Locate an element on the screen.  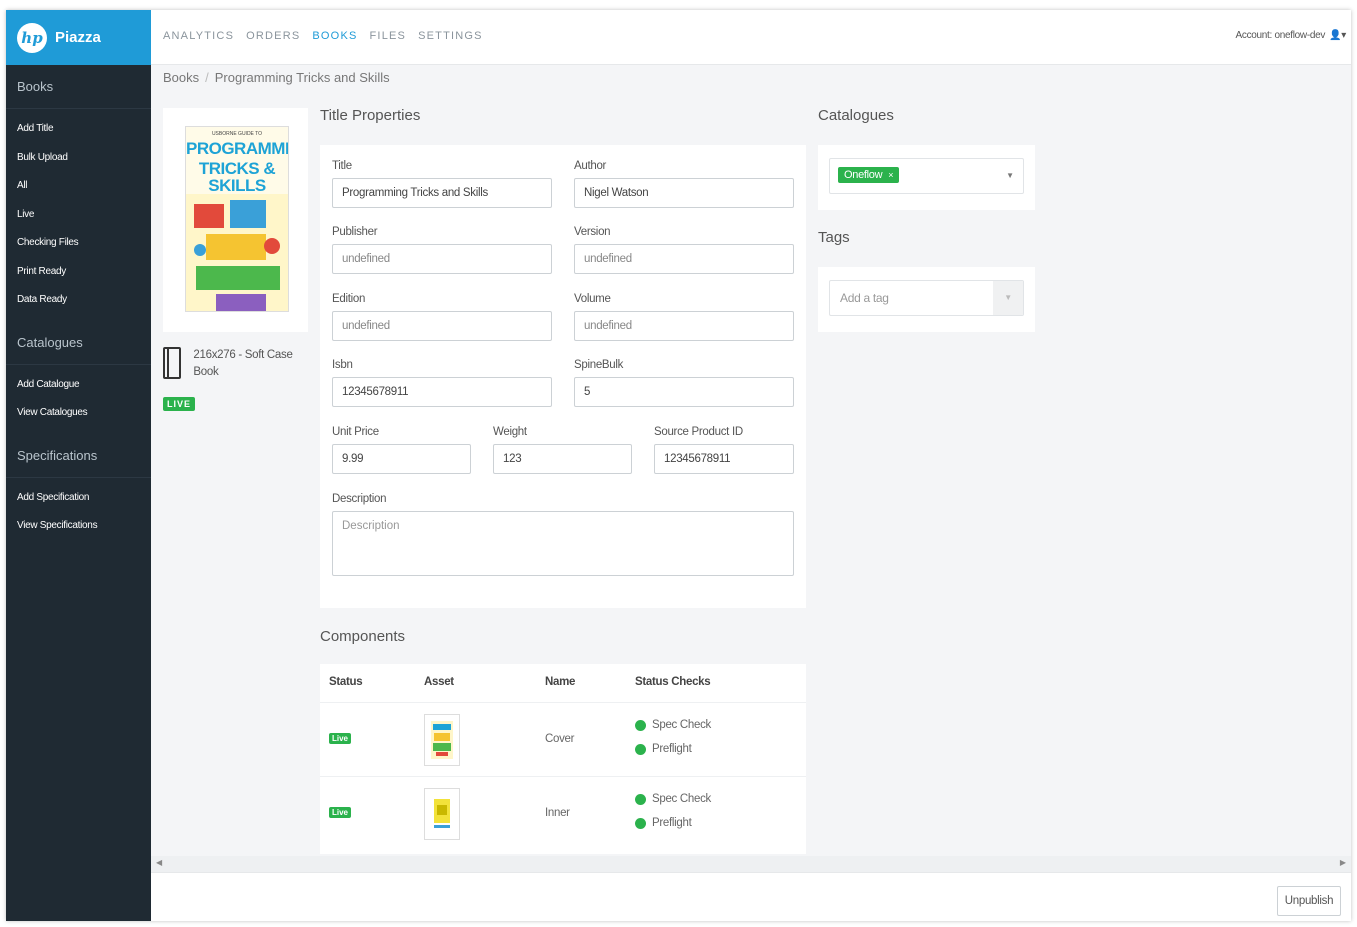
title-properties-heading: Title Properties is located at coordinates (370, 115).